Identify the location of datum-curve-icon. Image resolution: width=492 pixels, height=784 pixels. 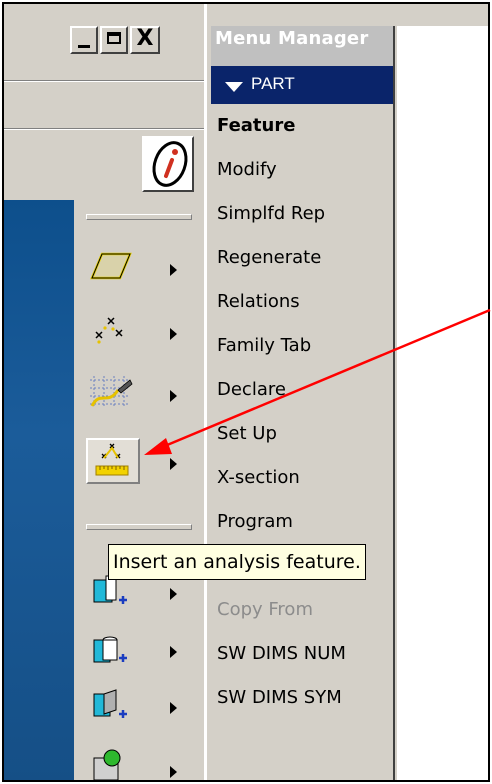
(111, 392).